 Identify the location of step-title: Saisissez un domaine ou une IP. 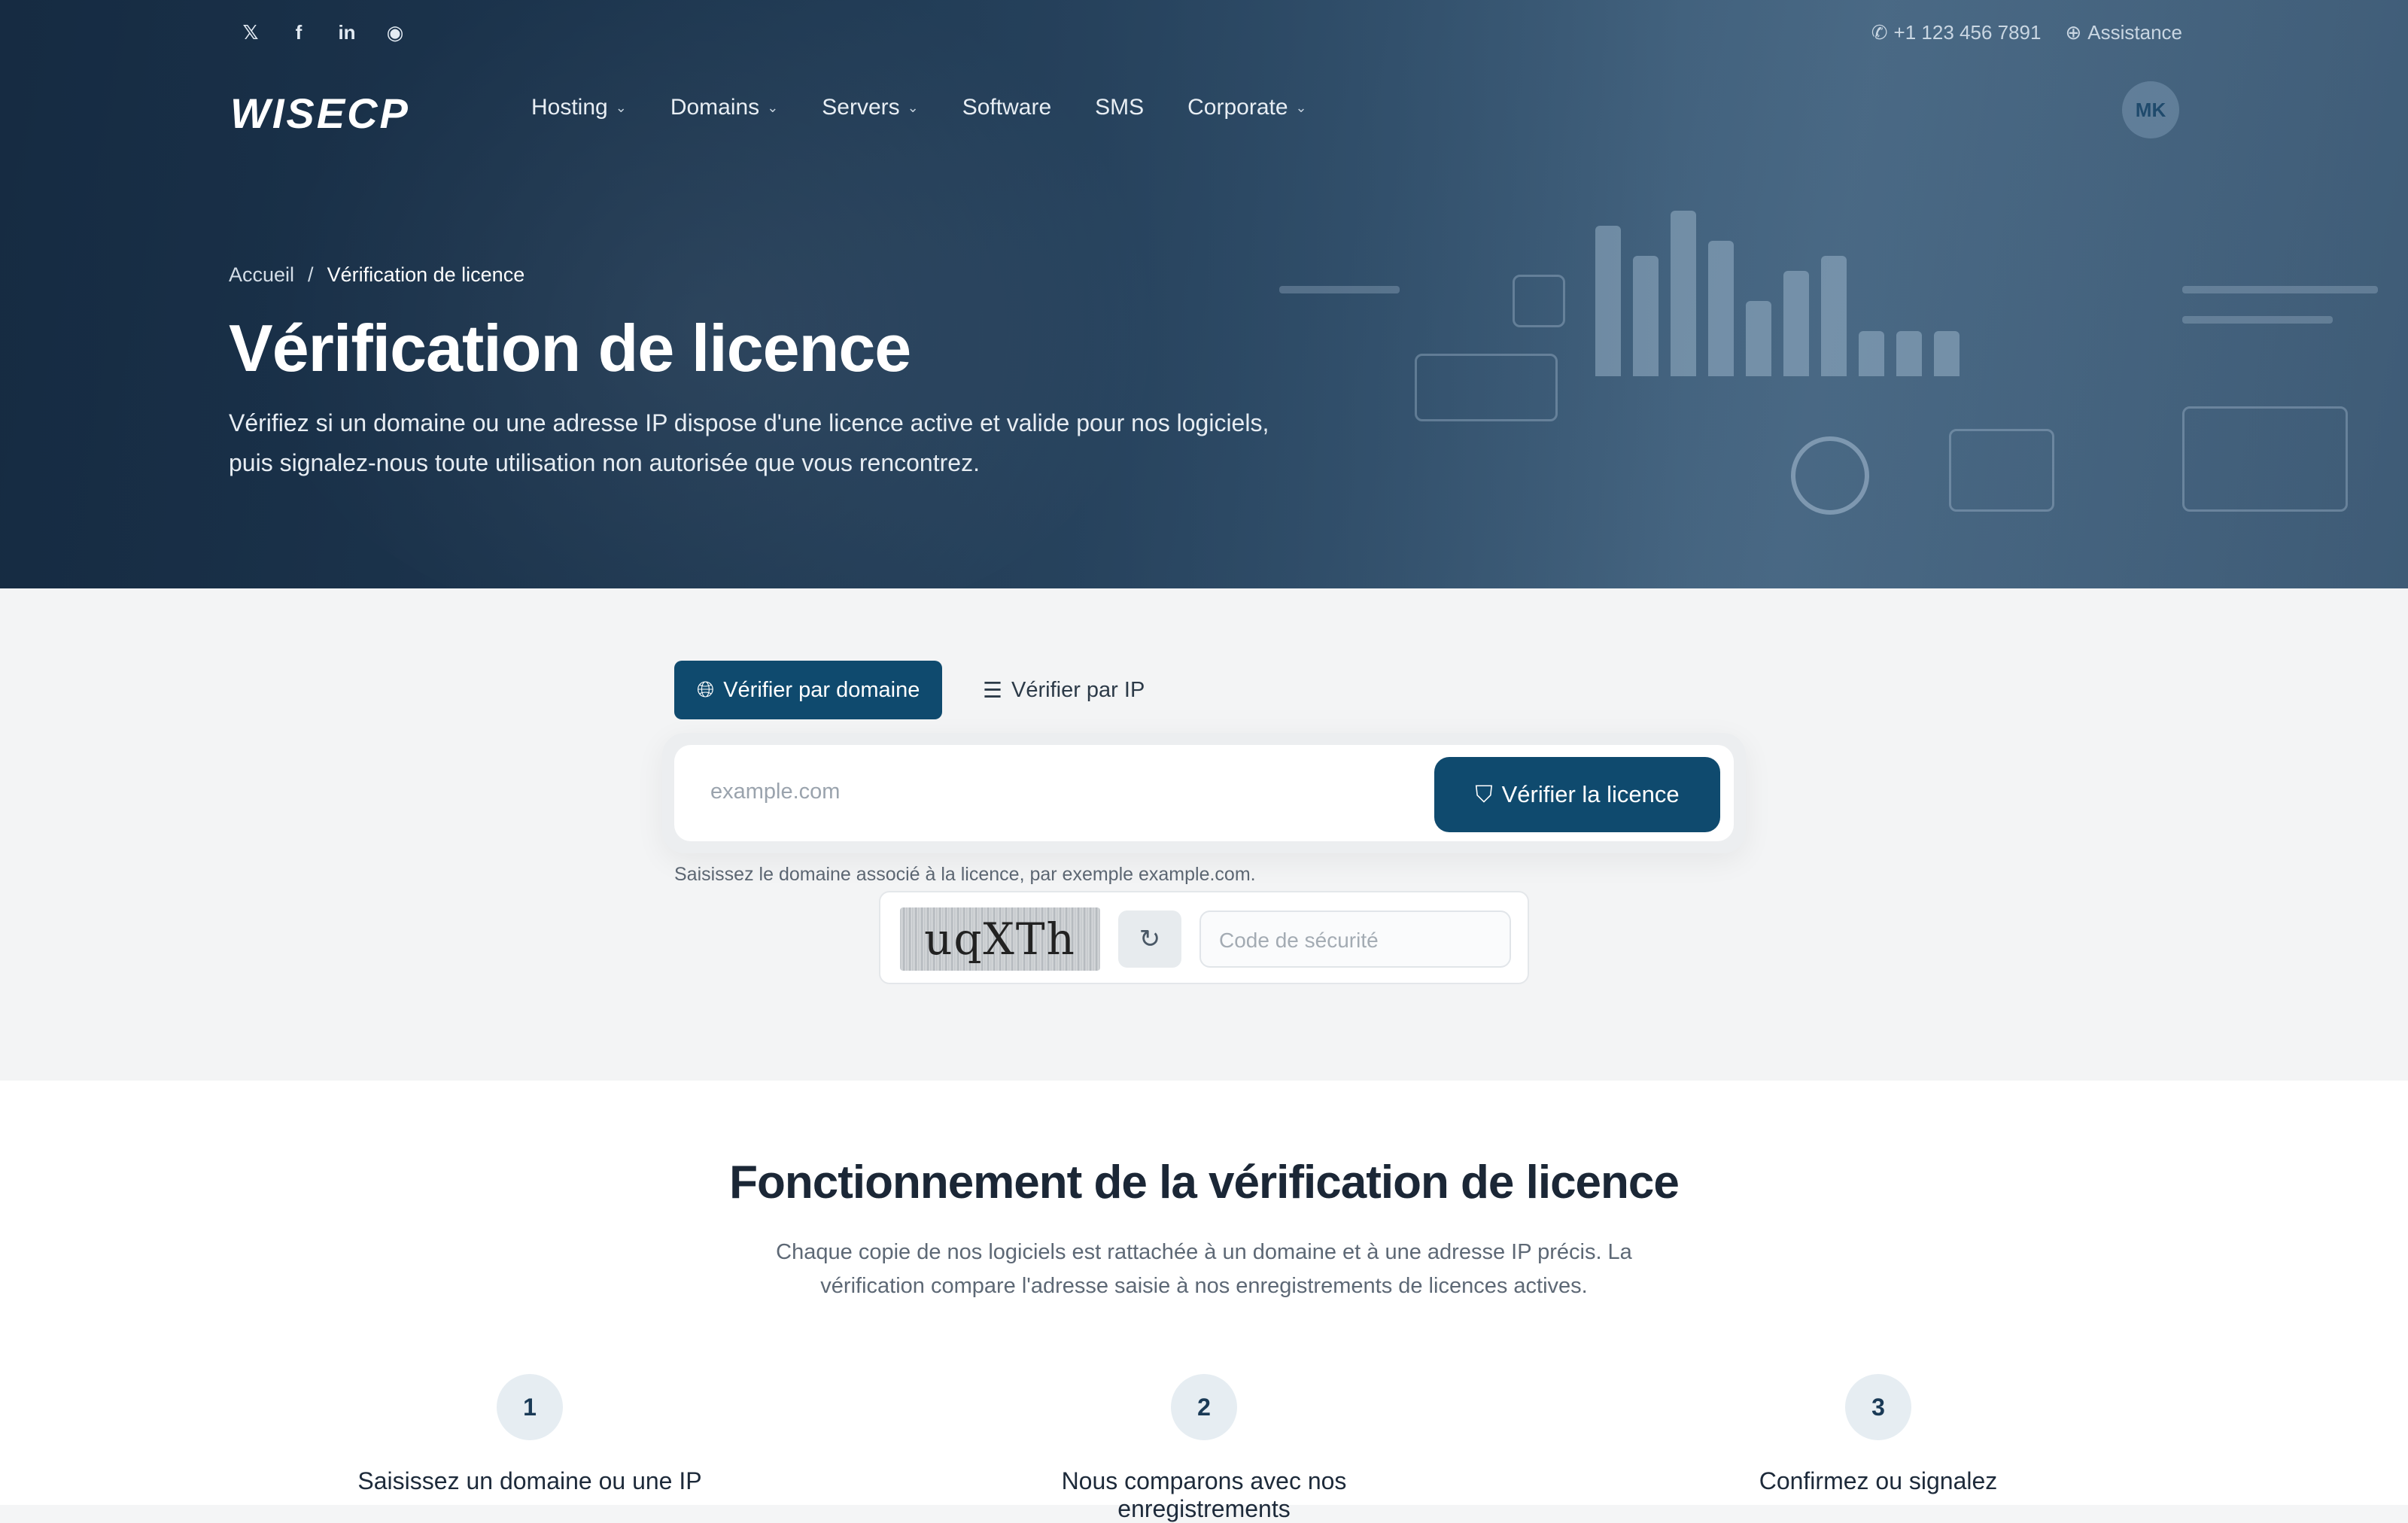
(529, 1480).